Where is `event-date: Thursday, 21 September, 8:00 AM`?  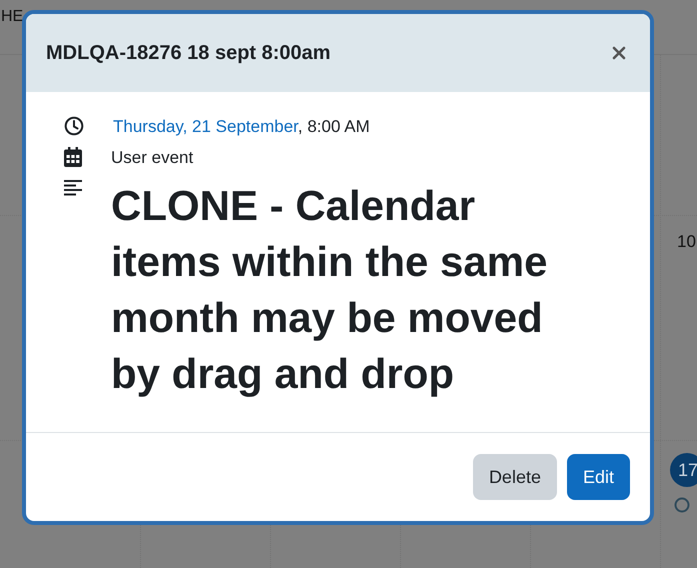
event-date: Thursday, 21 September, 8:00 AM is located at coordinates (241, 127).